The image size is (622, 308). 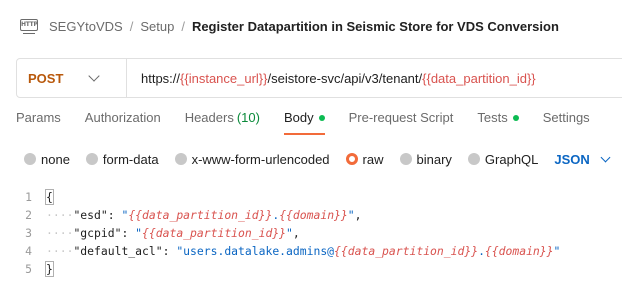 What do you see at coordinates (260, 159) in the screenshot?
I see `option-label: x-www-form-urlencoded` at bounding box center [260, 159].